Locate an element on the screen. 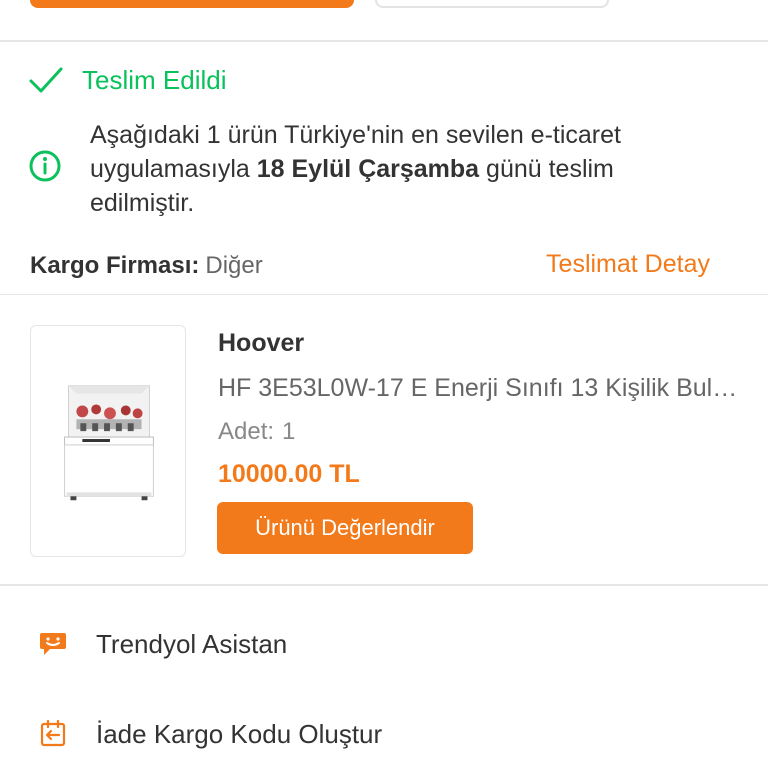 The height and width of the screenshot is (768, 768). menu-item-label: Trendyol Asistan is located at coordinates (192, 643).